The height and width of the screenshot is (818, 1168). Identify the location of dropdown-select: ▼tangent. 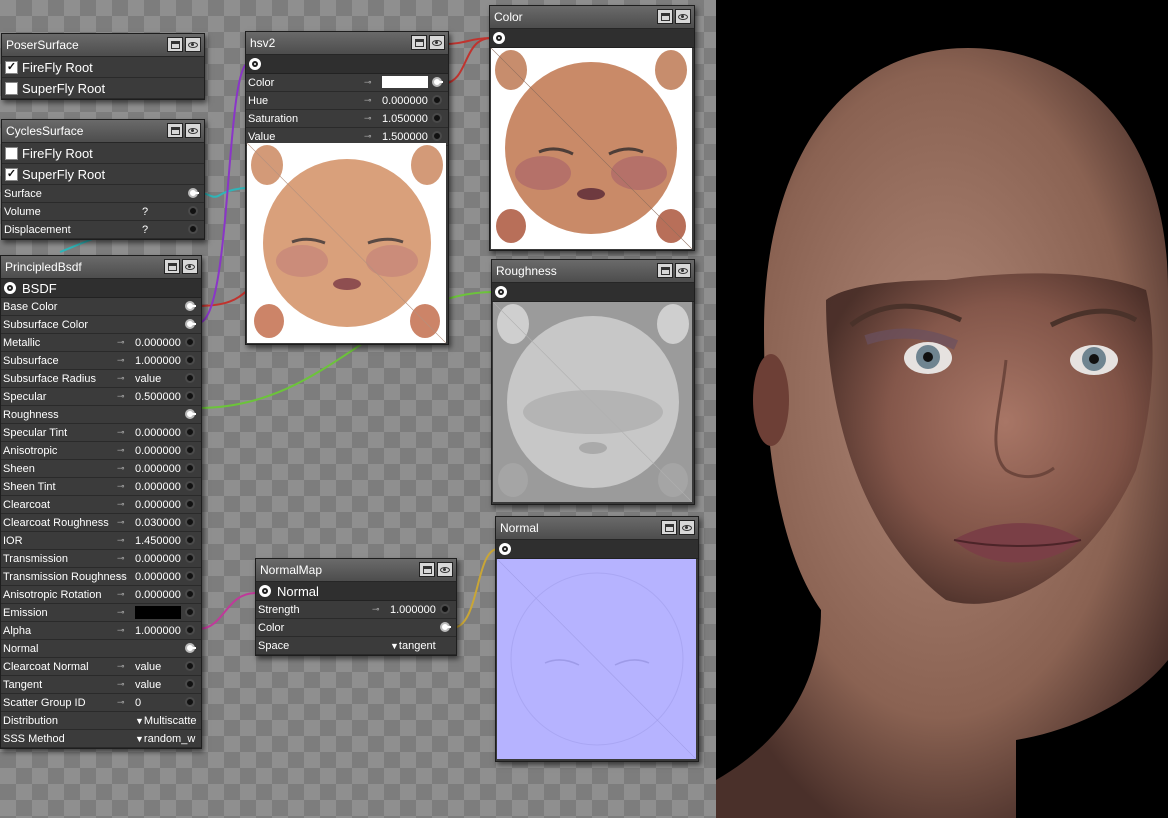
(413, 646).